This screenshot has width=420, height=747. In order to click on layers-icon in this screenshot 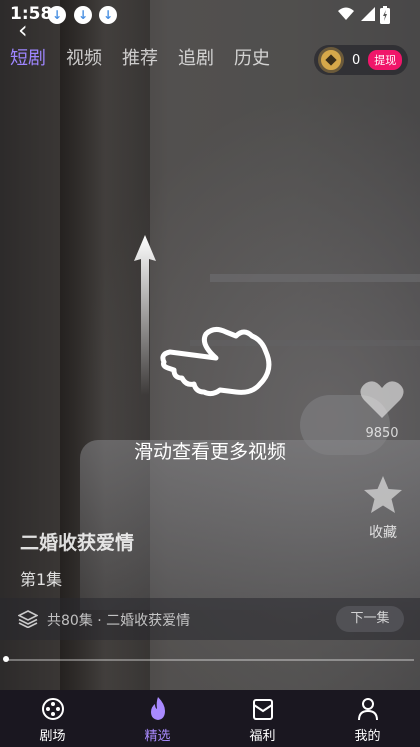, I will do `click(28, 619)`.